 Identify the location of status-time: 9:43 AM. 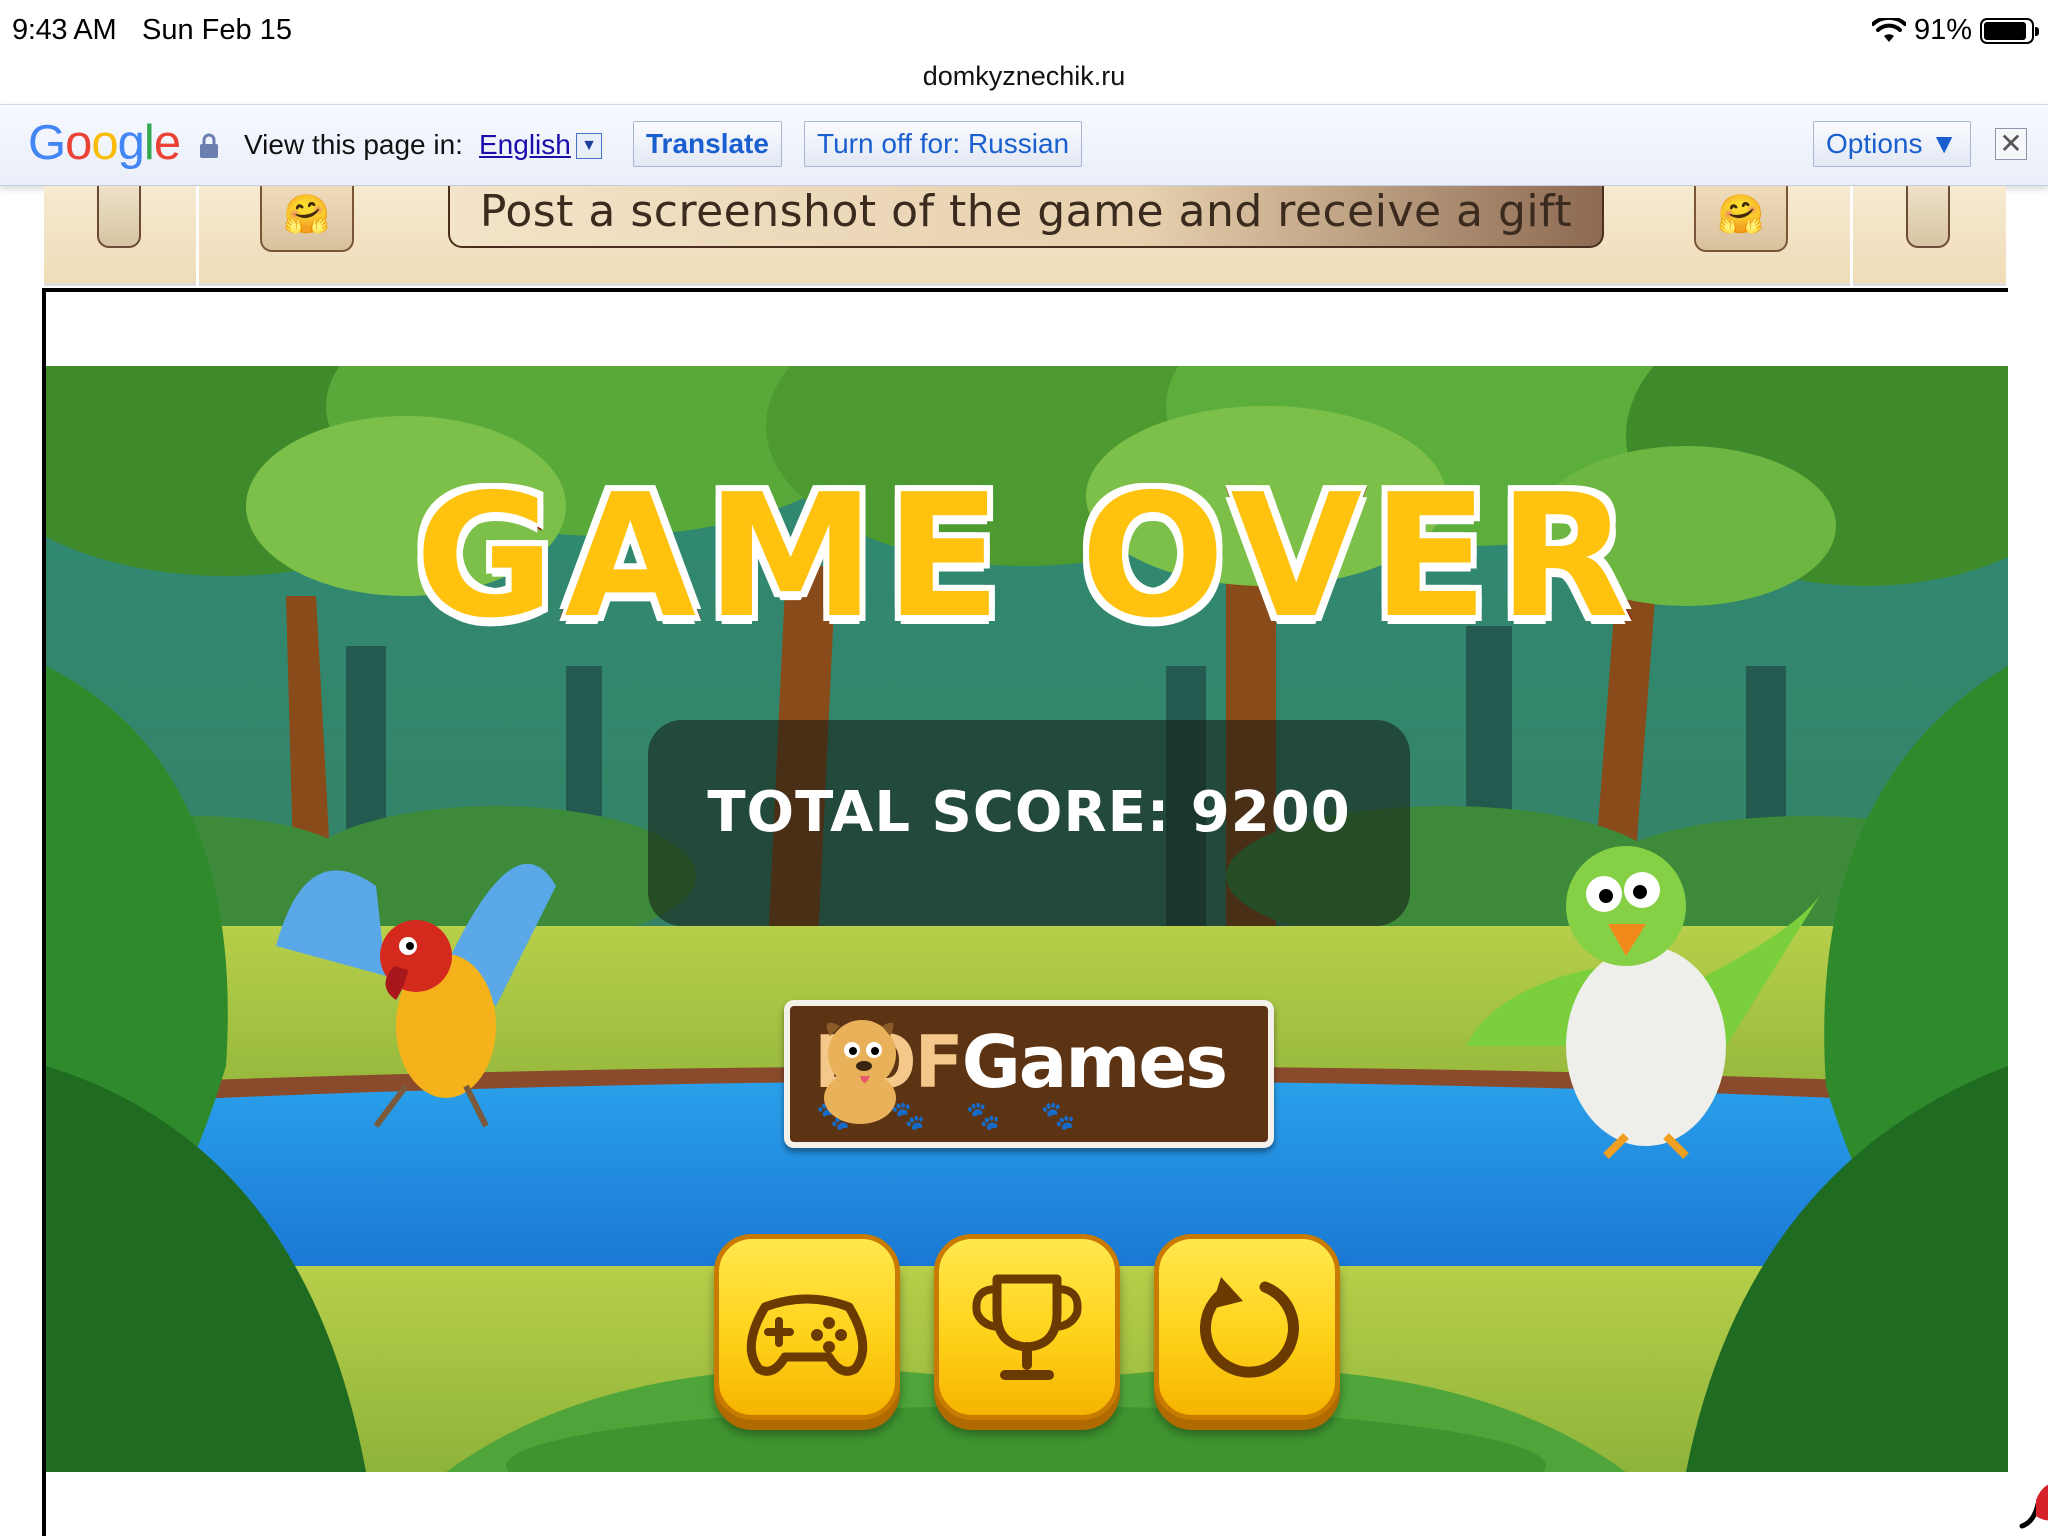
(64, 30).